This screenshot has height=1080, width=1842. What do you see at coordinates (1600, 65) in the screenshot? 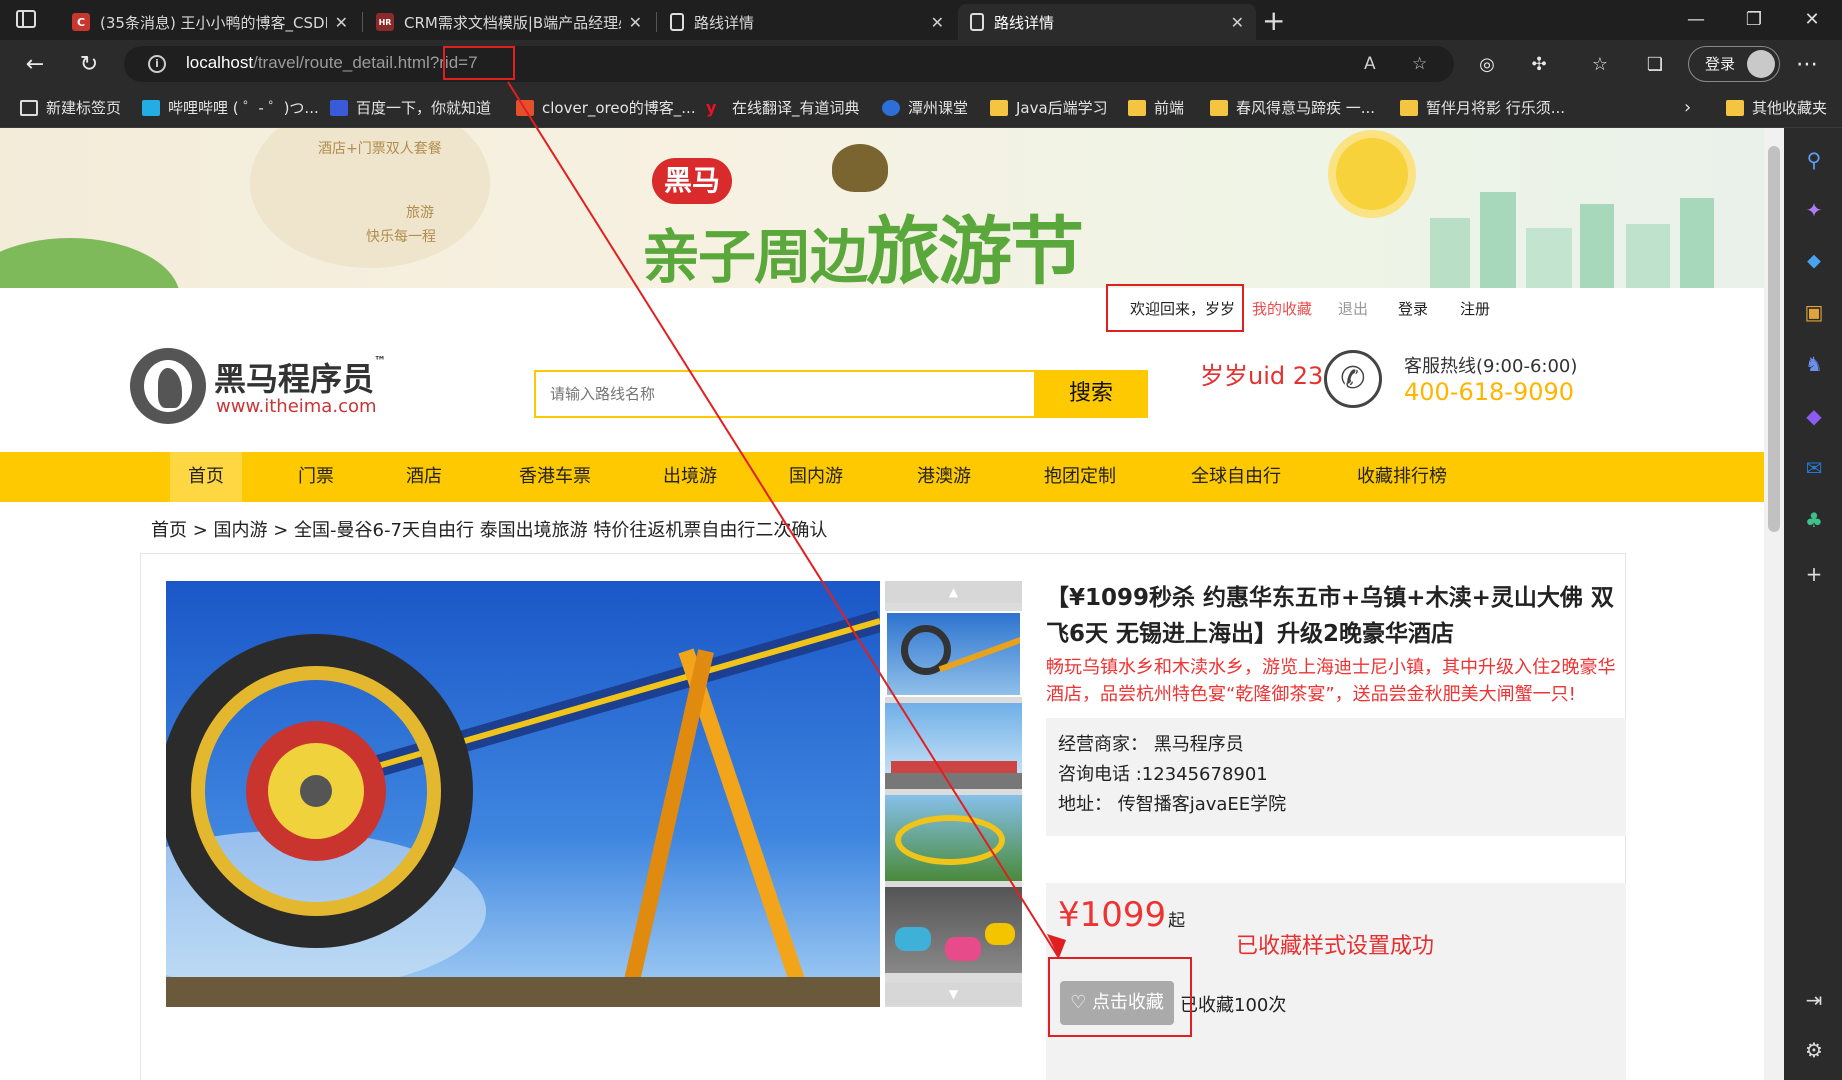
I see `favorites-icon: ☆` at bounding box center [1600, 65].